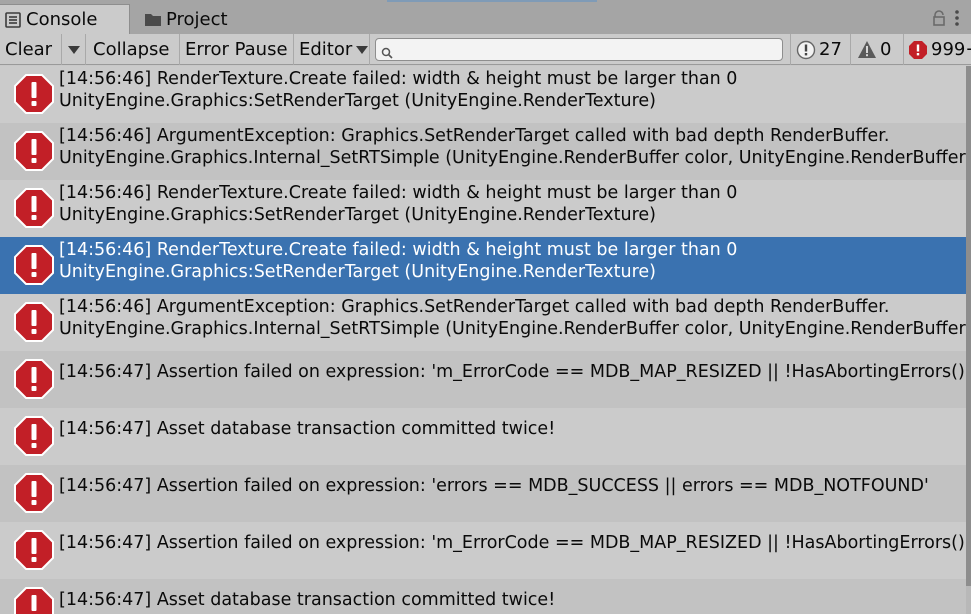 The image size is (971, 614). Describe the element at coordinates (197, 19) in the screenshot. I see `tab-project-label: Project` at that location.